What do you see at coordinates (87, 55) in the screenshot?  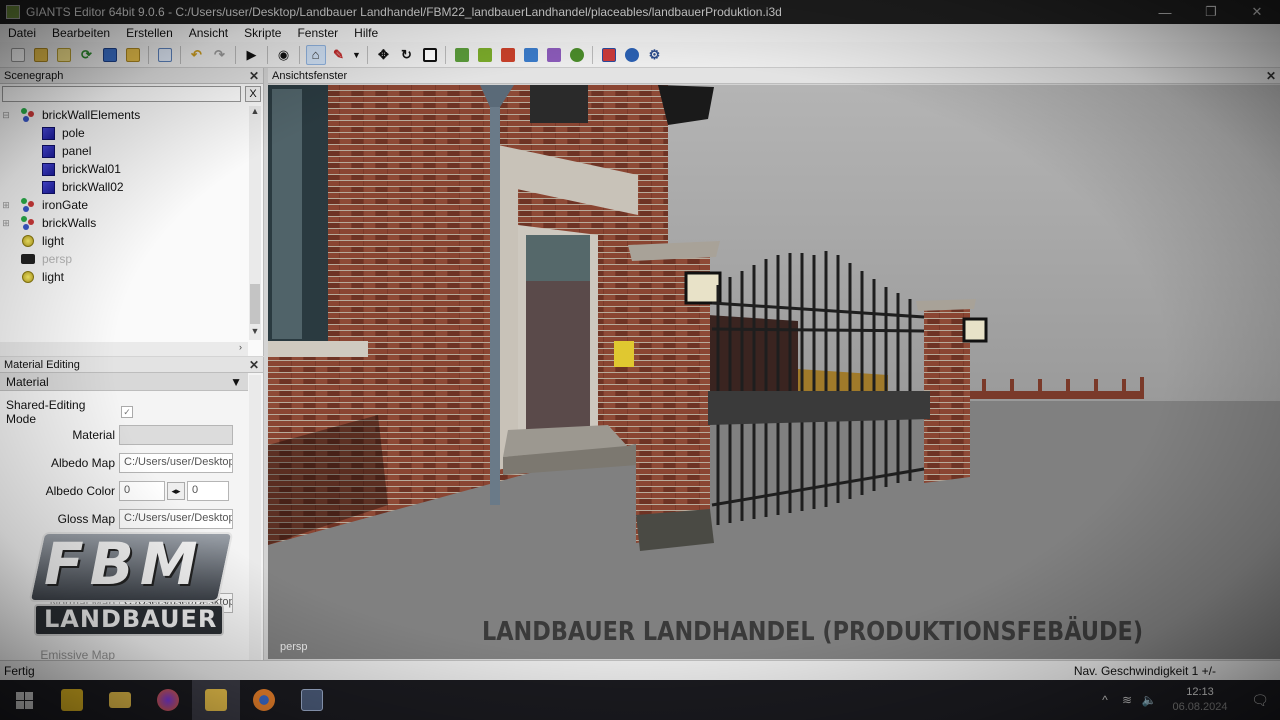 I see `refresh-icon: ⟳` at bounding box center [87, 55].